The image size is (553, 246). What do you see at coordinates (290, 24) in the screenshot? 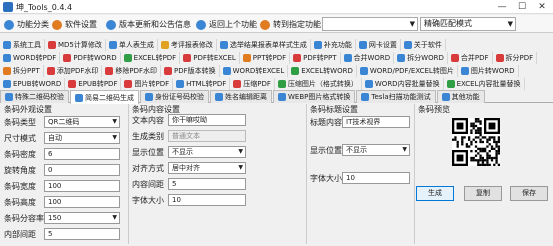
I see `goto-function-button: 转到指定功能` at bounding box center [290, 24].